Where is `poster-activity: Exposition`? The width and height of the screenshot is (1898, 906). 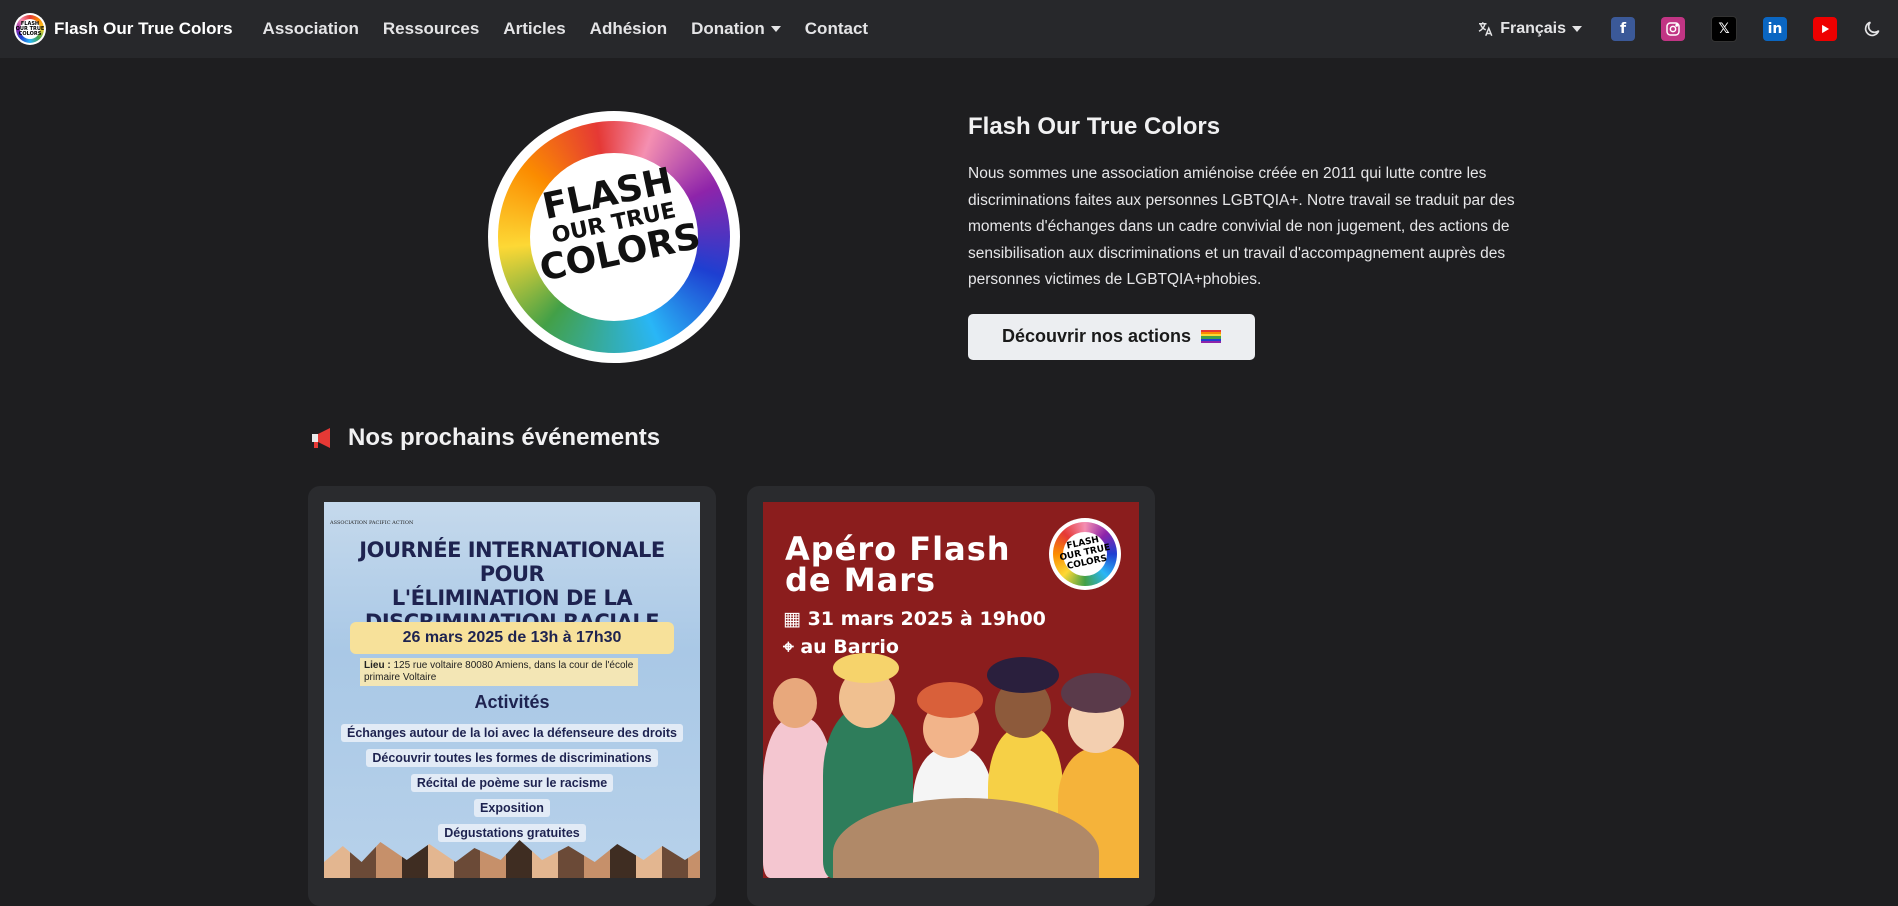 poster-activity: Exposition is located at coordinates (512, 808).